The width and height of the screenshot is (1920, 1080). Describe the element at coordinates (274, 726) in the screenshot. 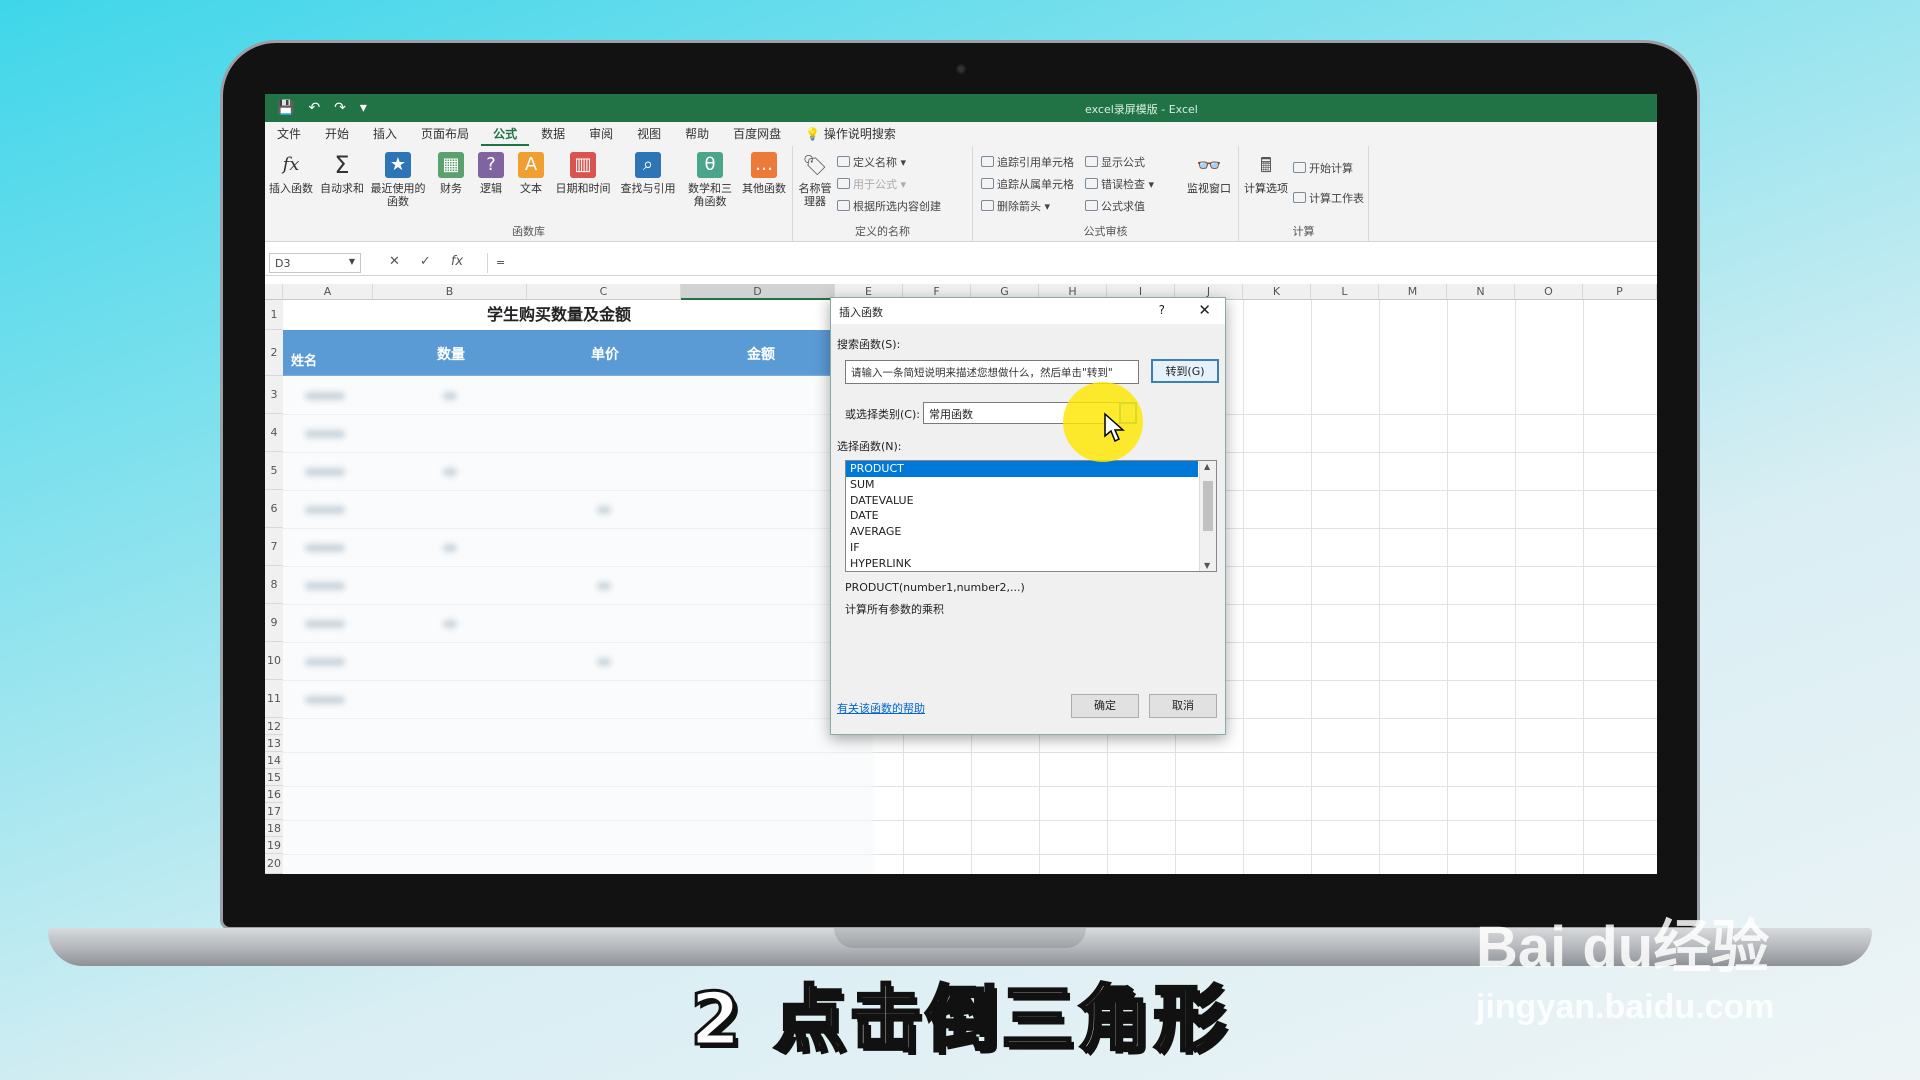

I see `row-header-12: 12` at that location.